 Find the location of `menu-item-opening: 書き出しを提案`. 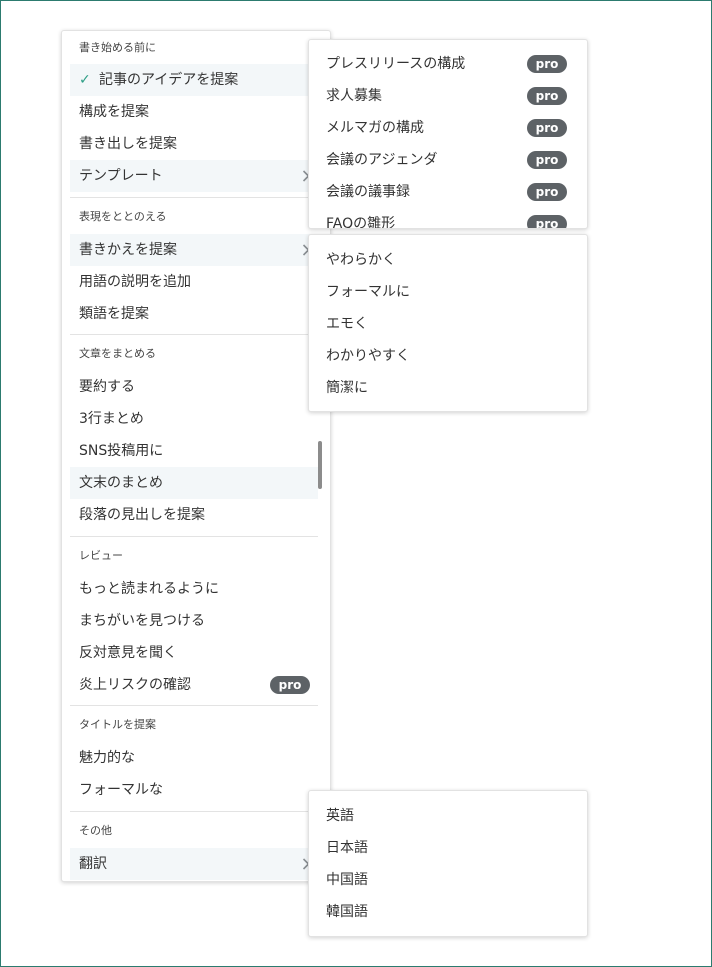

menu-item-opening: 書き出しを提案 is located at coordinates (194, 144).